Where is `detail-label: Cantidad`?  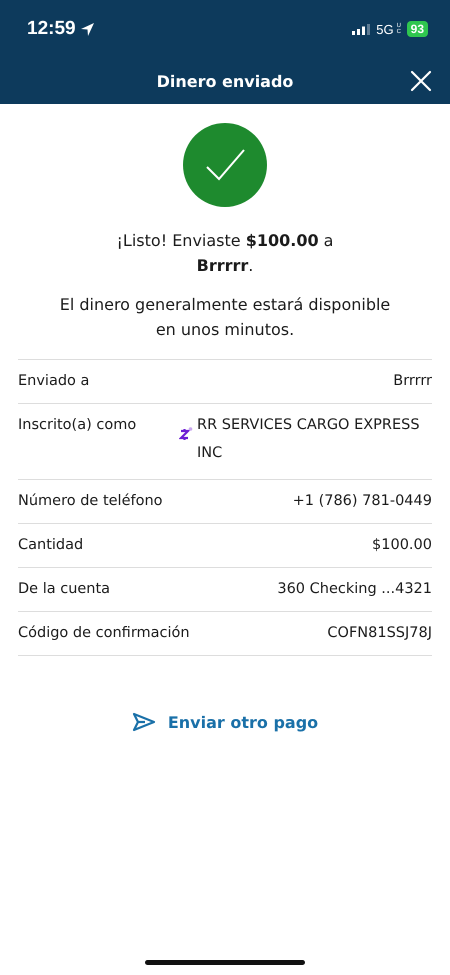
detail-label: Cantidad is located at coordinates (51, 545).